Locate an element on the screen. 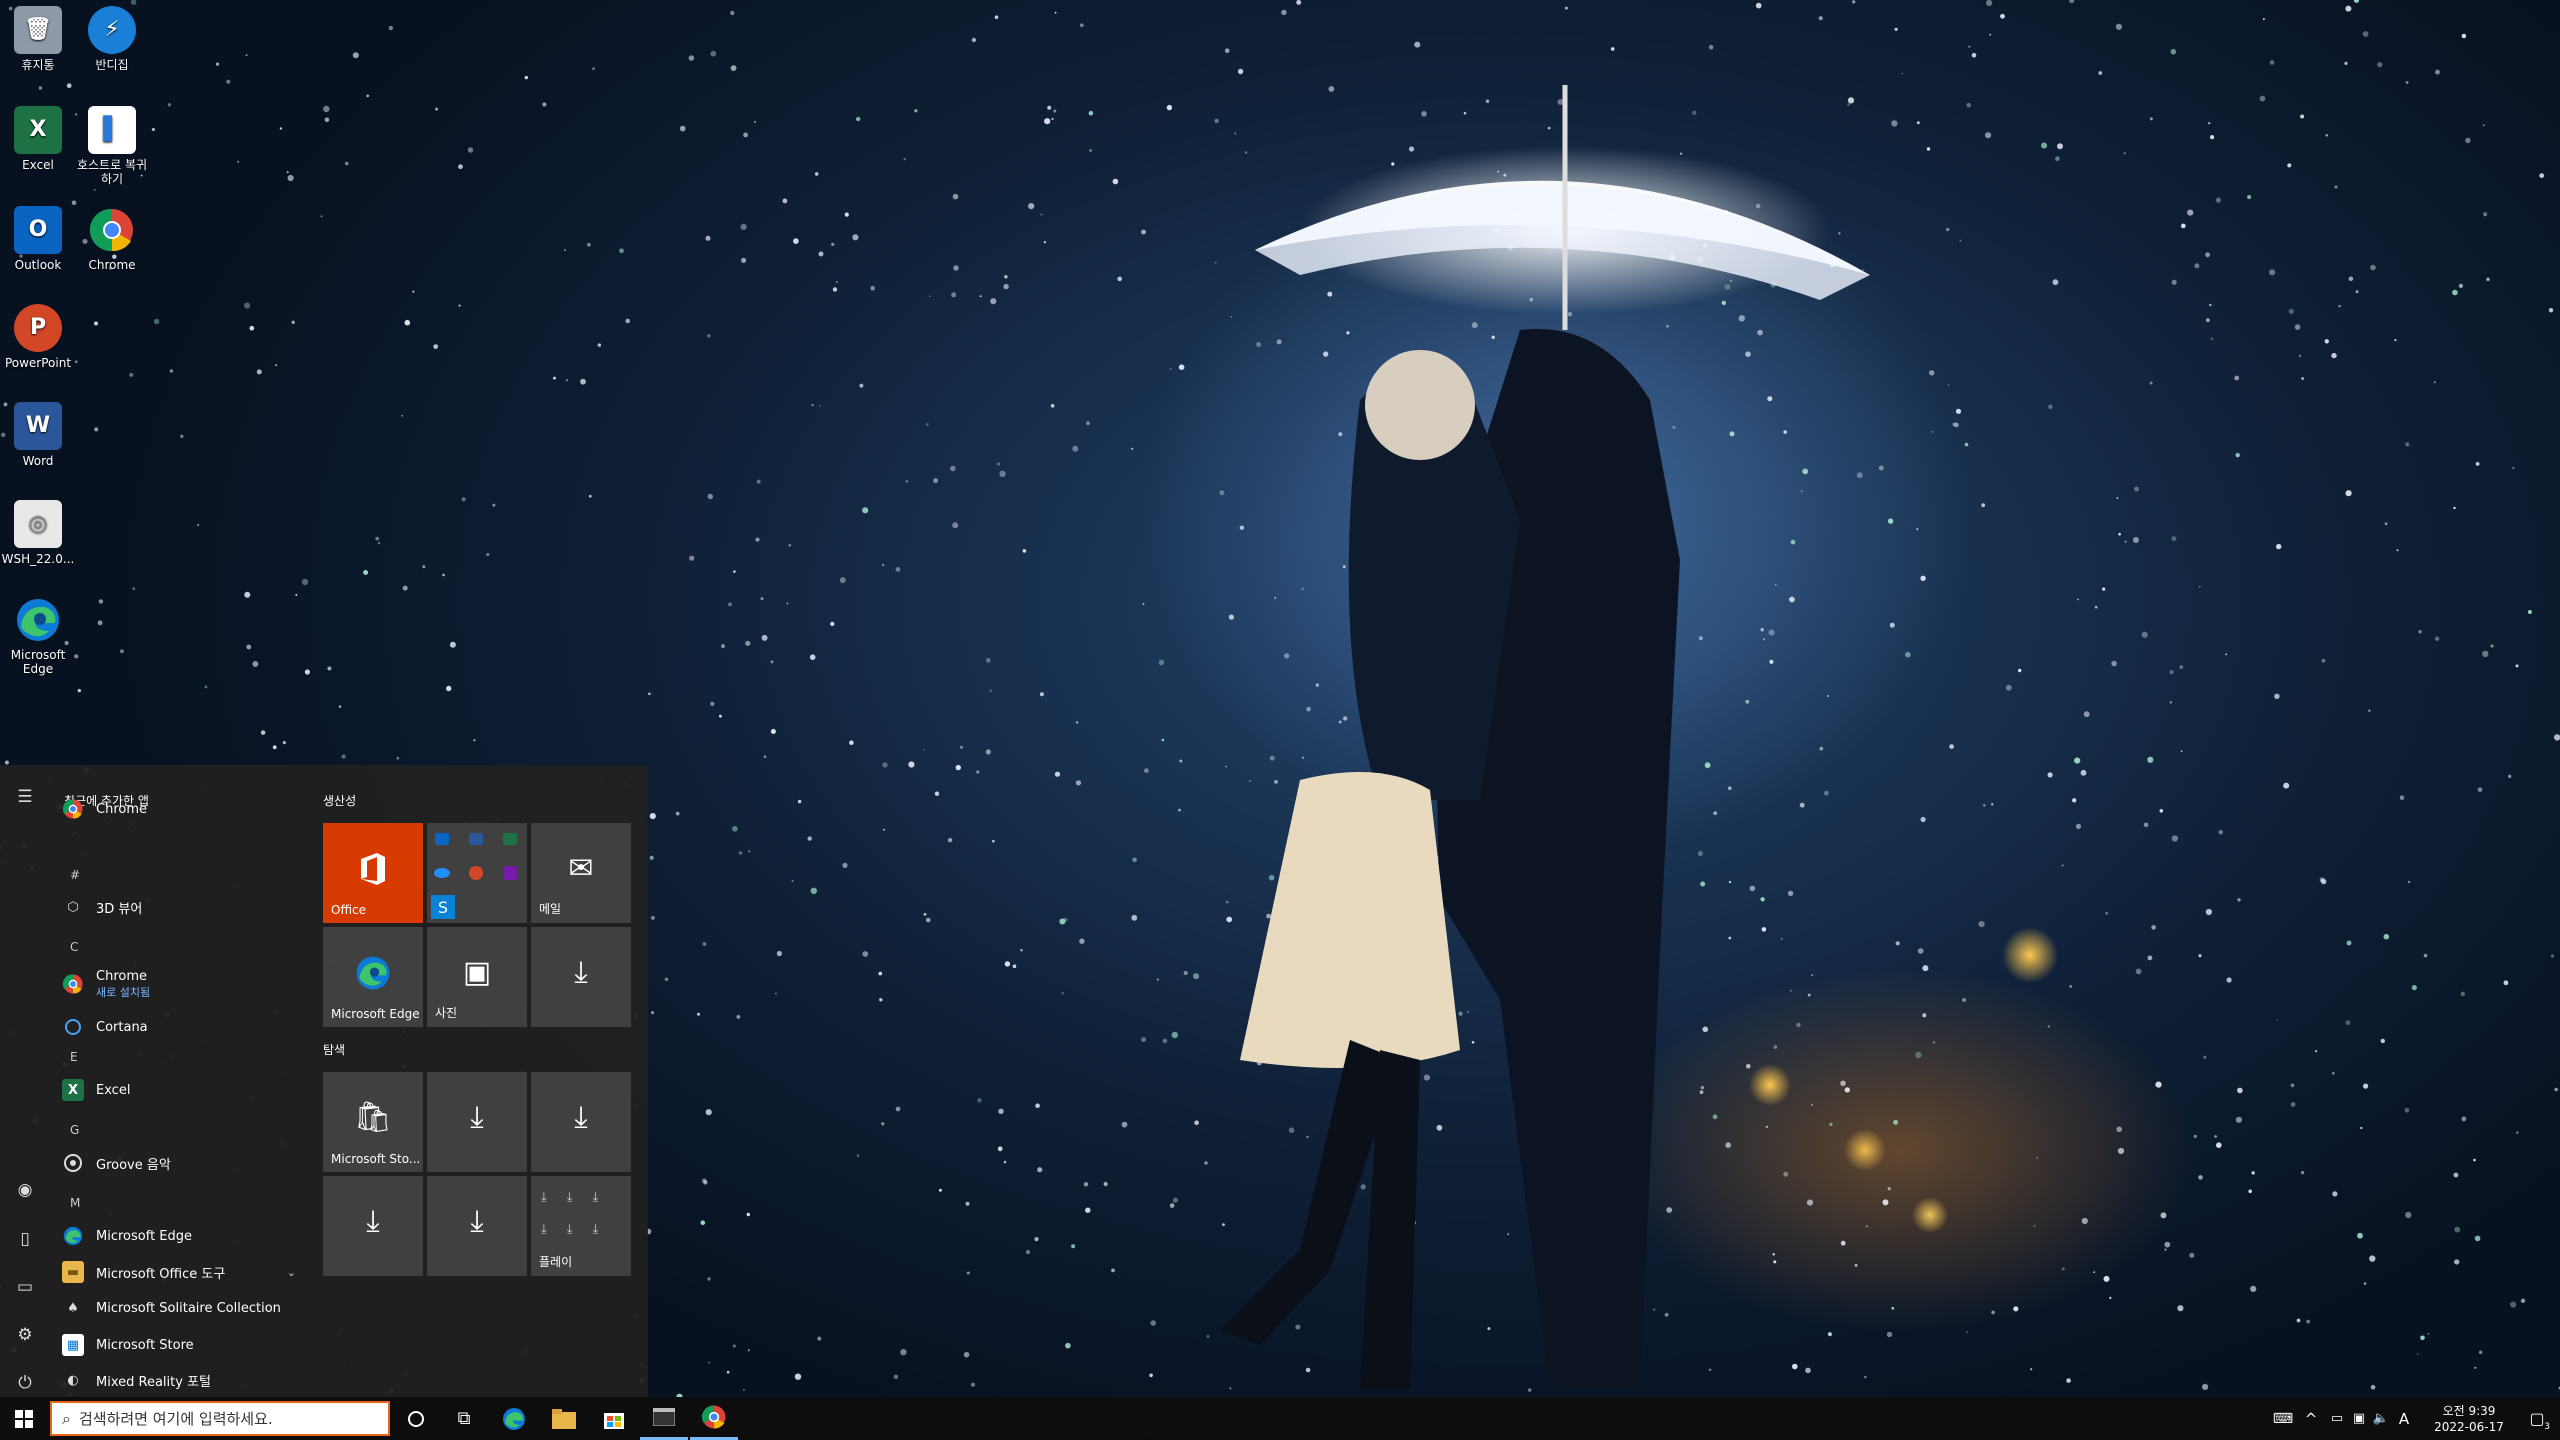 The width and height of the screenshot is (2560, 1440). letter-header-g: G is located at coordinates (74, 1130).